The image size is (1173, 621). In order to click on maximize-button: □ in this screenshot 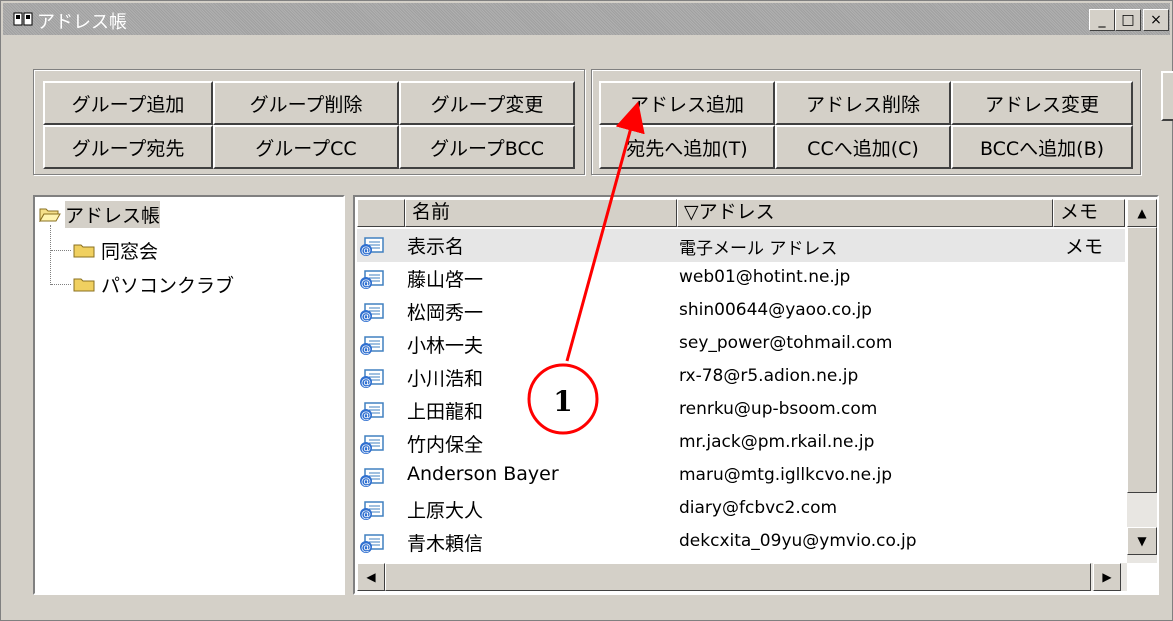, I will do `click(1128, 20)`.